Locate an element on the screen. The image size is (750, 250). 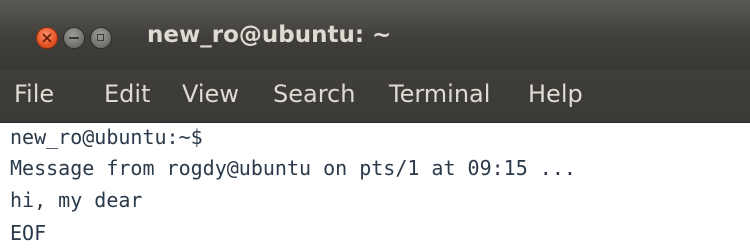
window-title: new_ro@ubuntu: ~ is located at coordinates (269, 35).